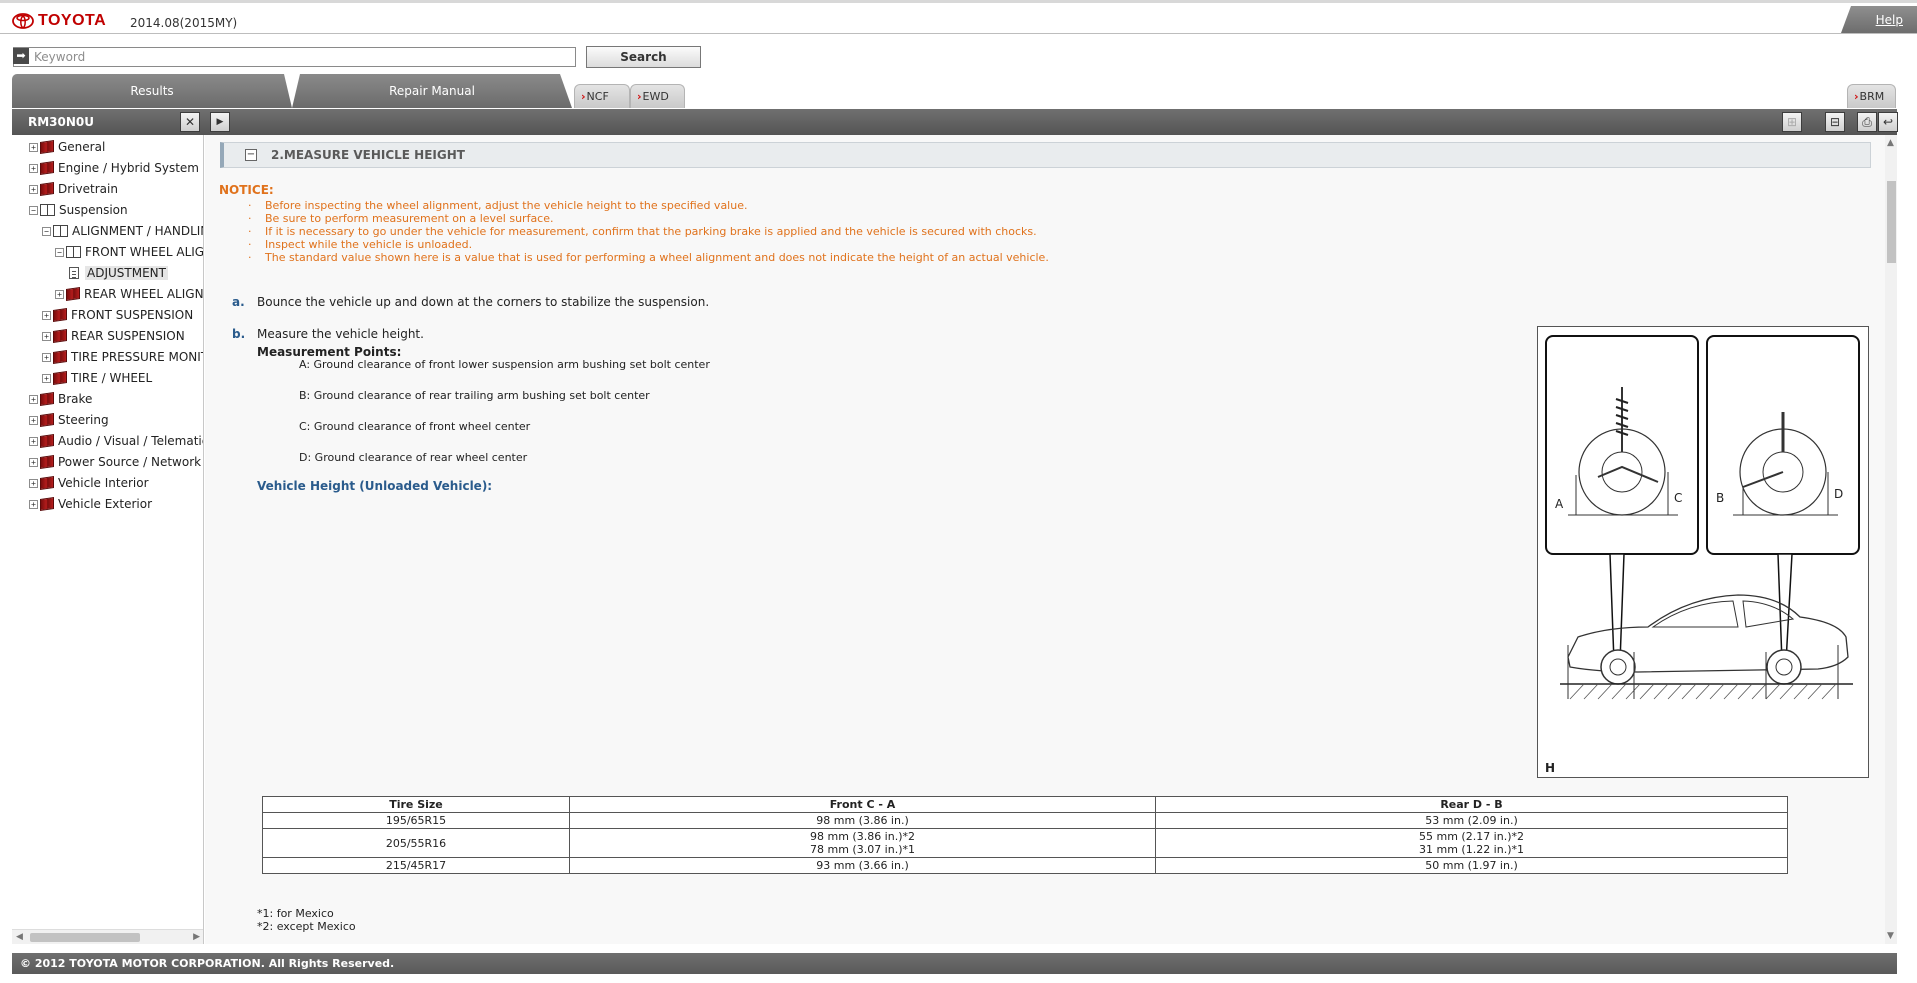  Describe the element at coordinates (21, 56) in the screenshot. I see `search-arrow-icon: ➡` at that location.